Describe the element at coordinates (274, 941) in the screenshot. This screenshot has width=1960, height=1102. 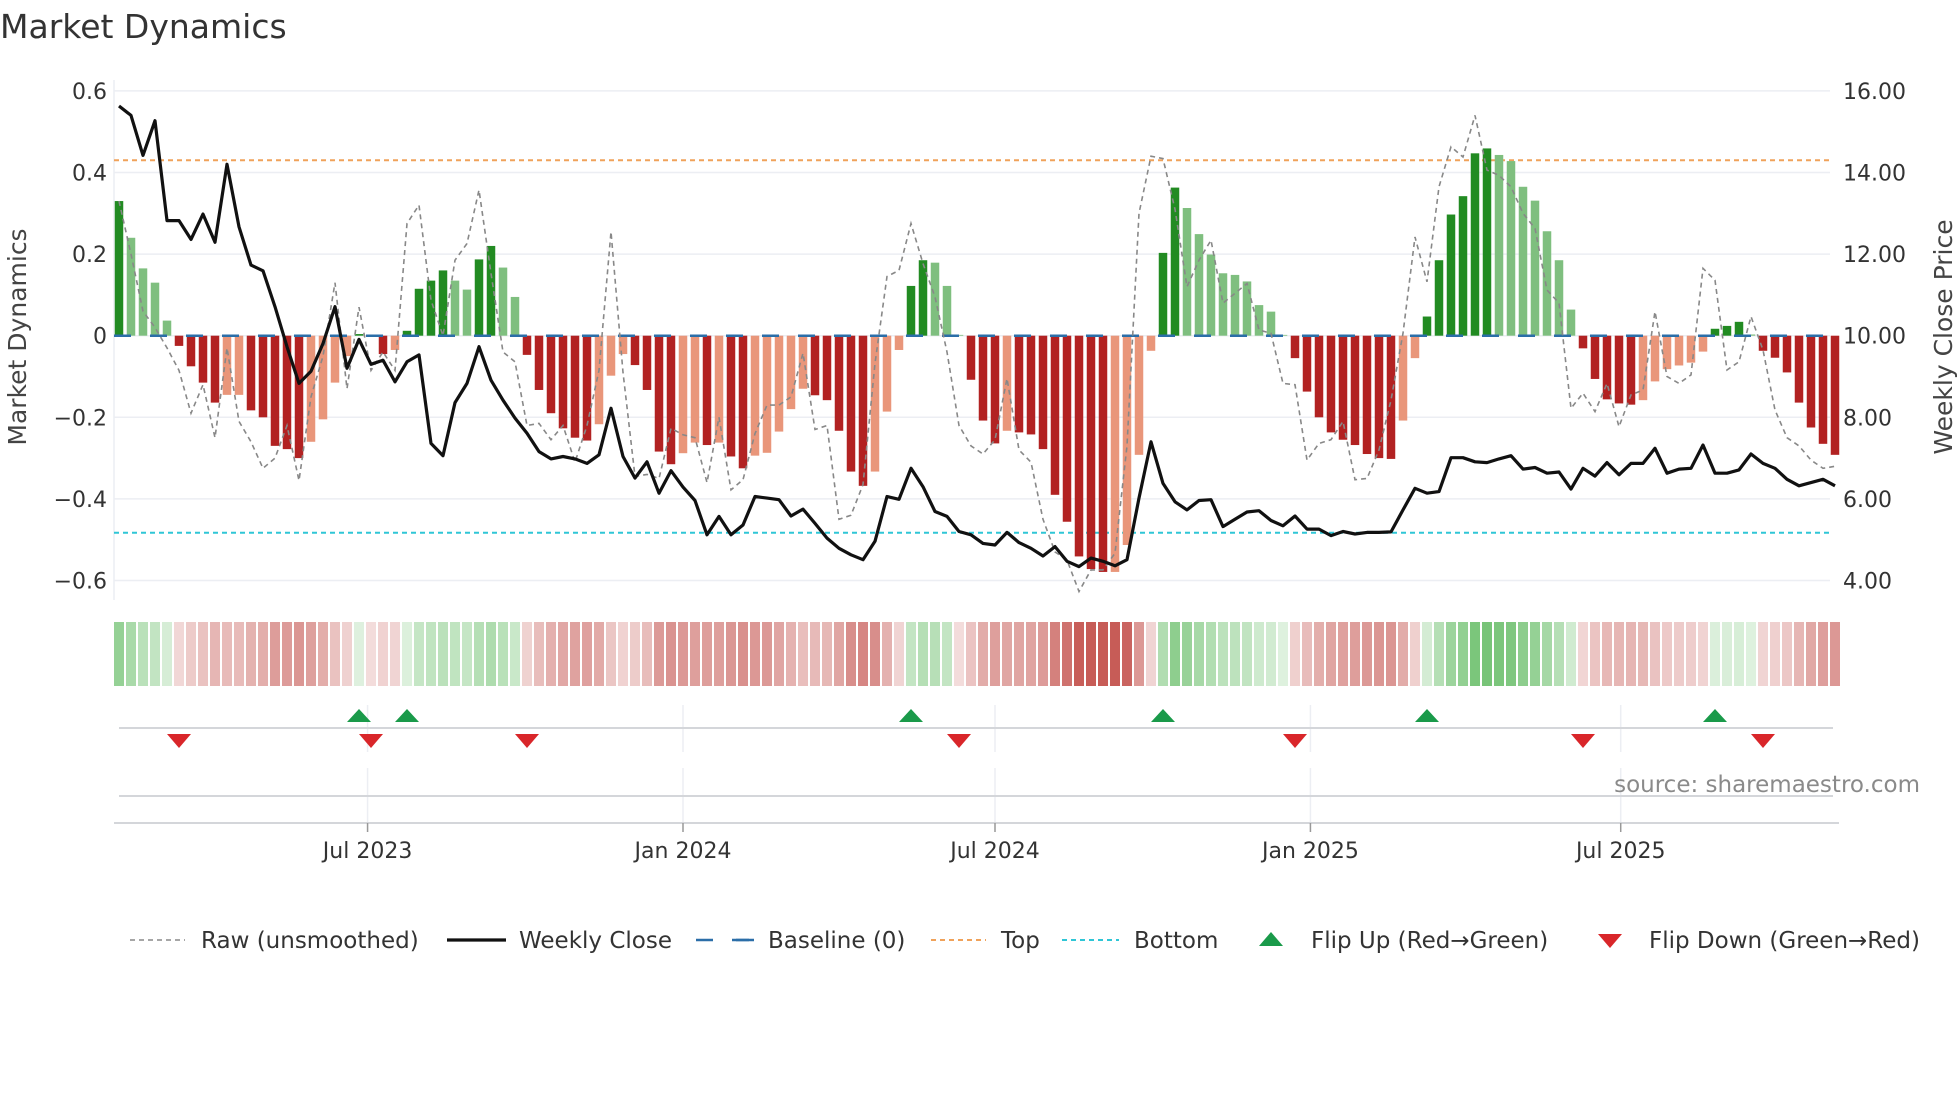
I see `legend-item-raw: Raw (unsmoothed)` at that location.